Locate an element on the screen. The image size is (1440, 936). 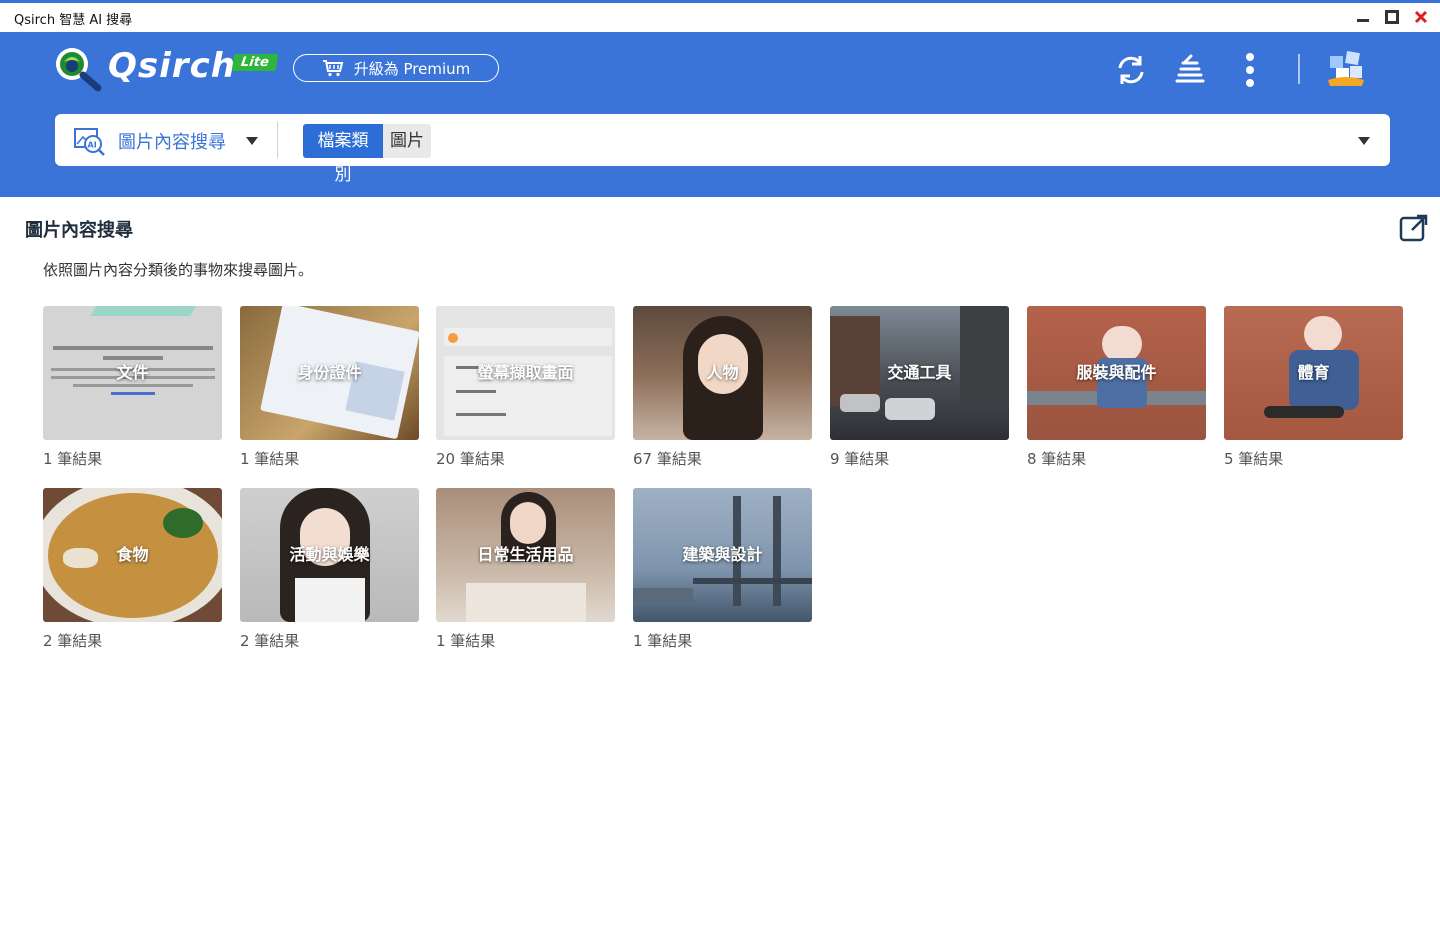
category-thumbnail: 食物 is located at coordinates (132, 555).